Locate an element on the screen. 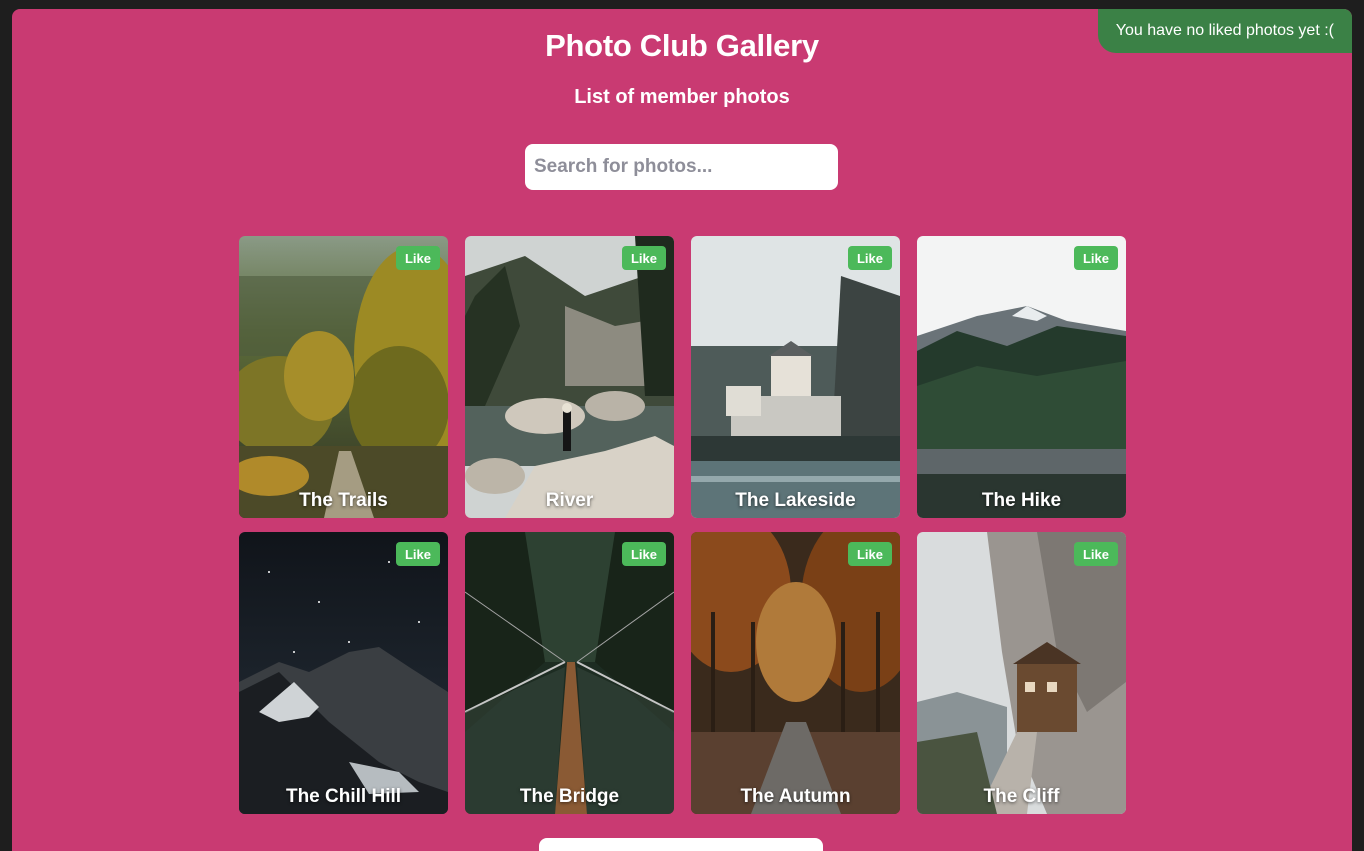 This screenshot has height=851, width=1364. photo-title: River is located at coordinates (569, 500).